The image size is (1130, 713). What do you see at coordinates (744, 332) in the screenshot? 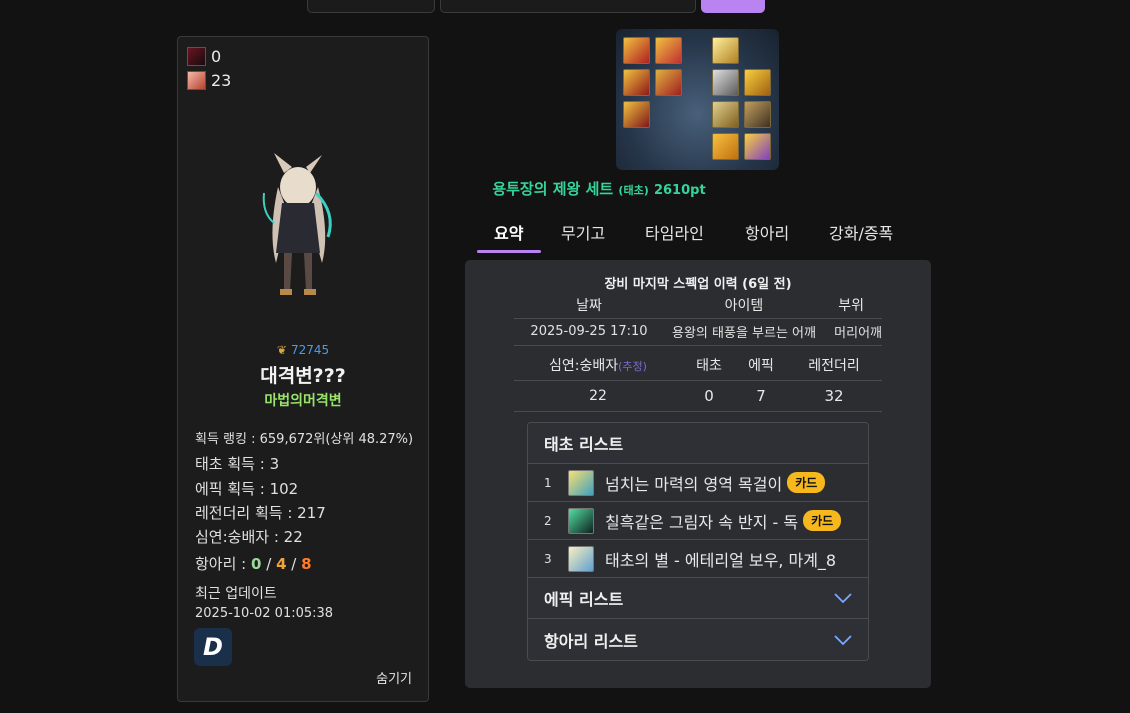
I see `history-item: 용왕의 태풍을 부르는 어깨` at bounding box center [744, 332].